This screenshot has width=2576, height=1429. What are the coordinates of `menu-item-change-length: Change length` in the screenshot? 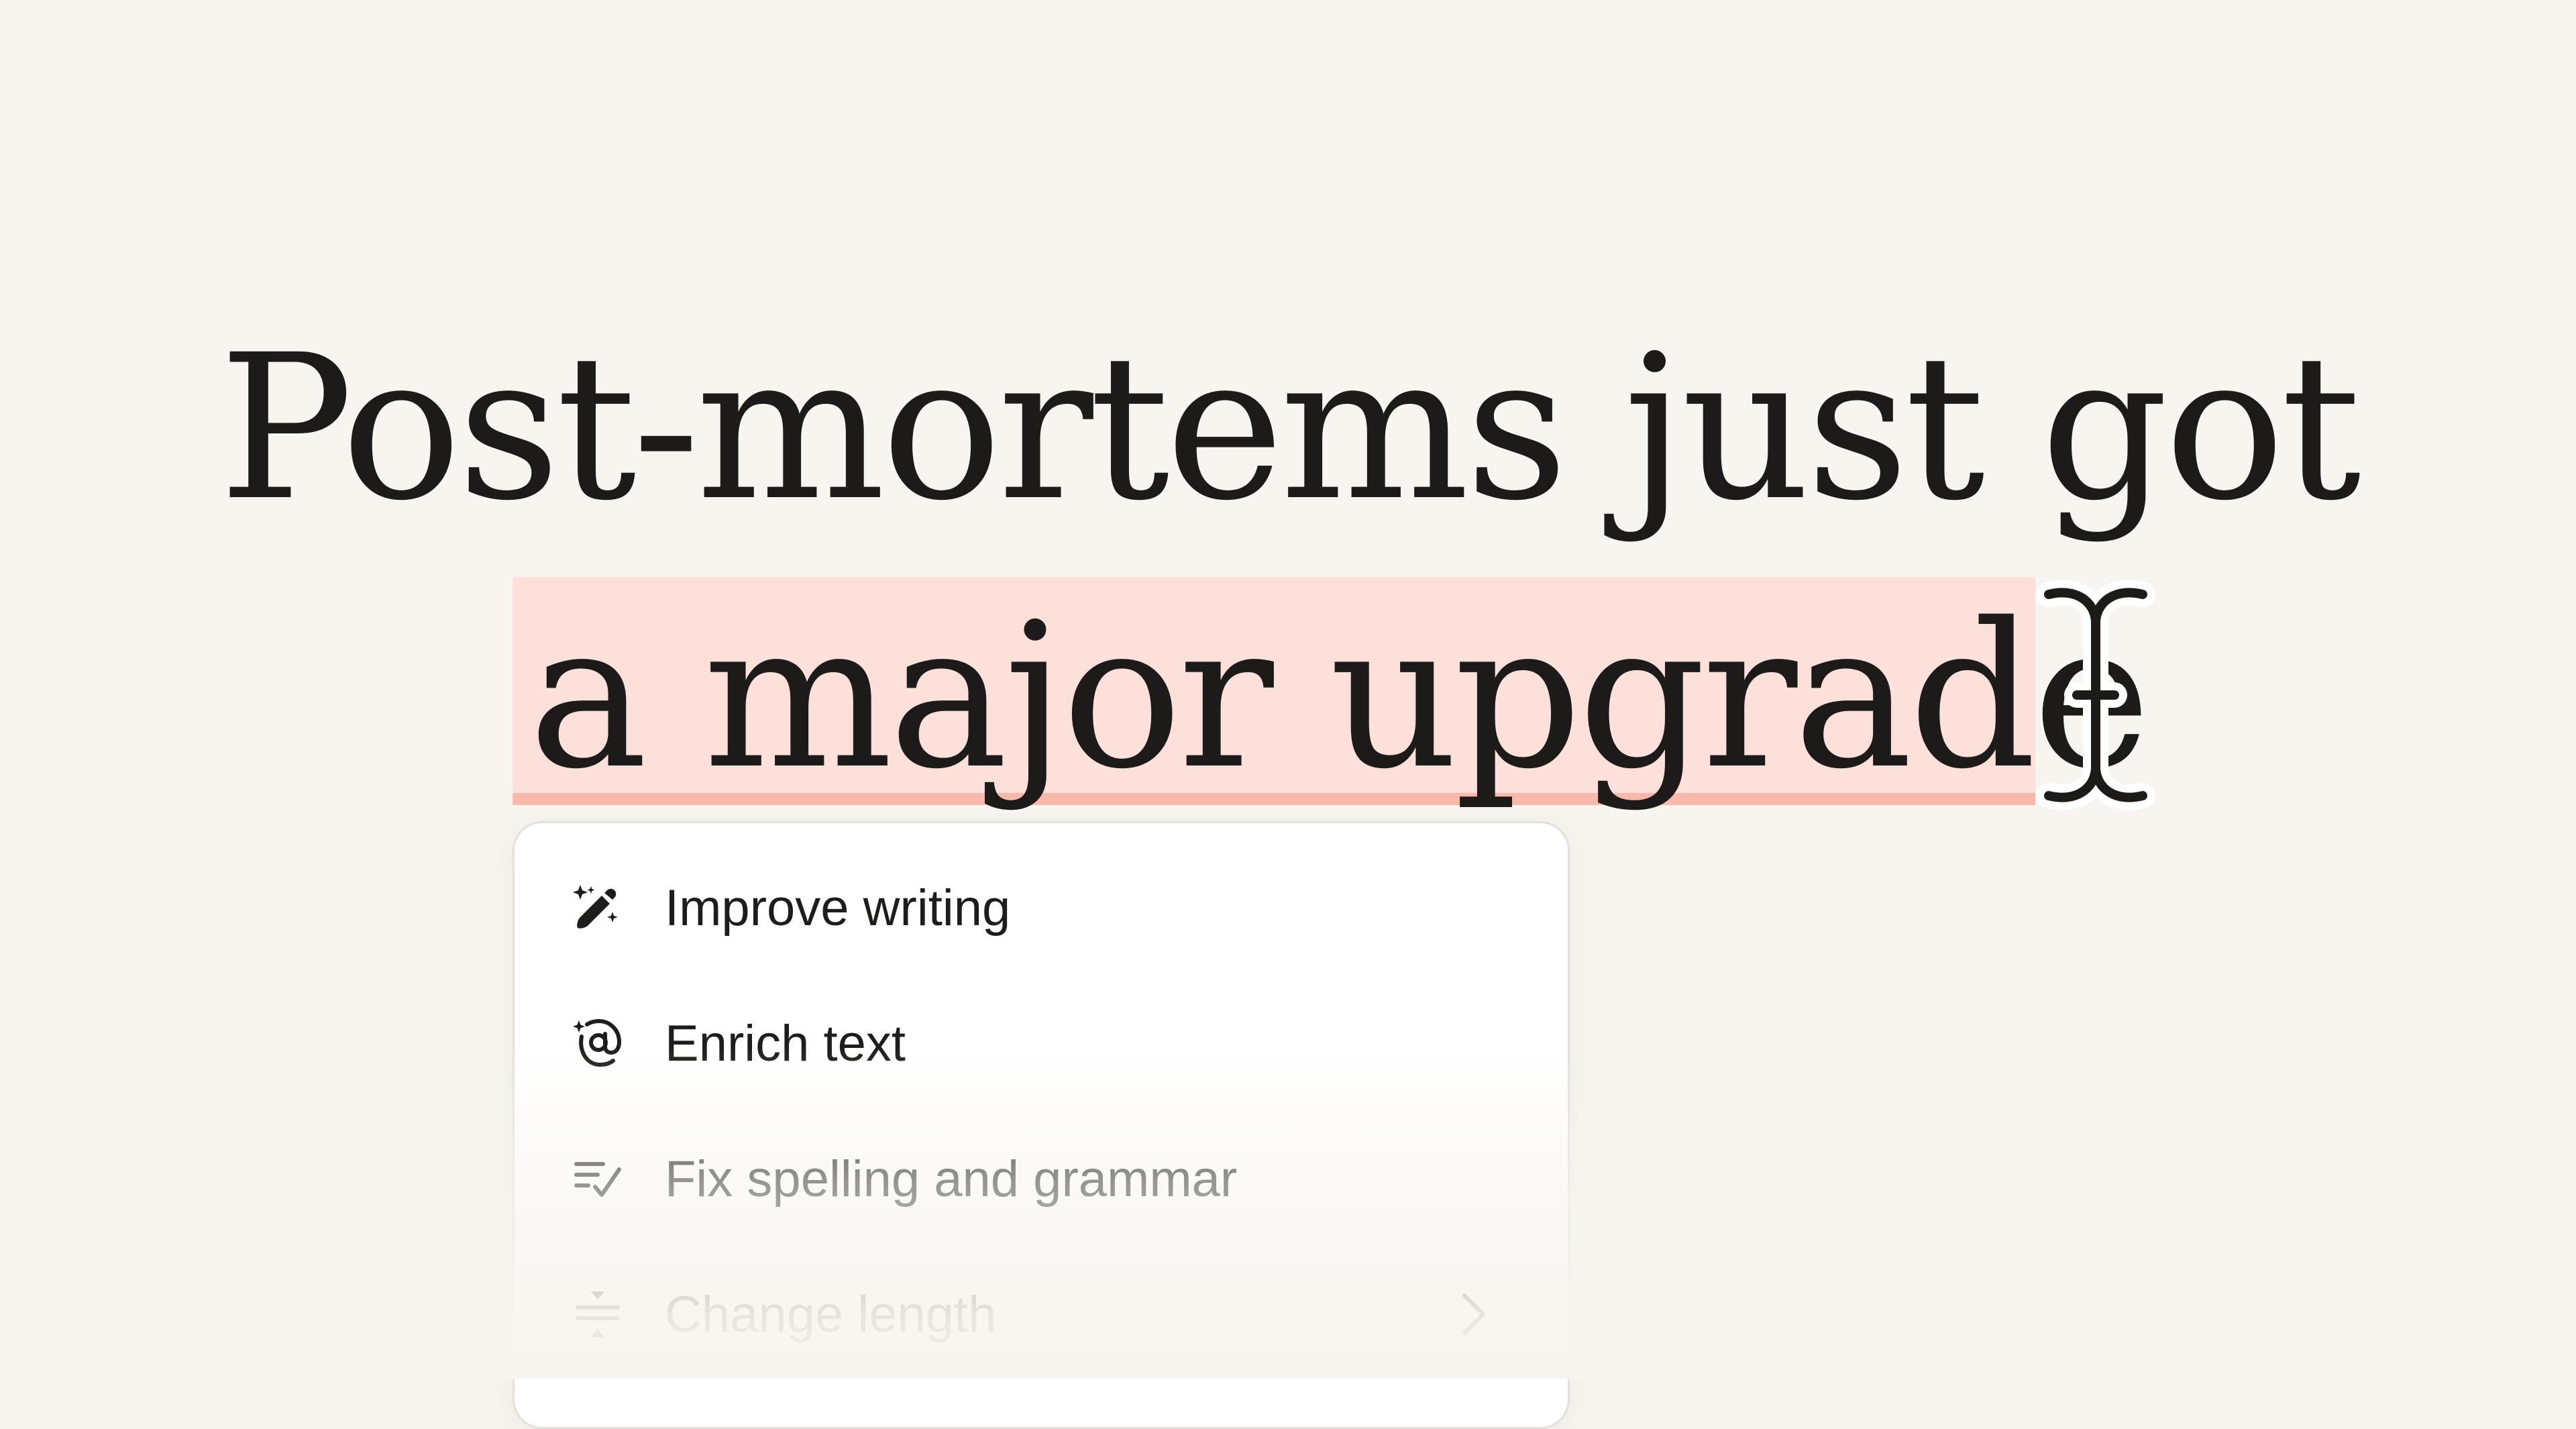 It's located at (1041, 1314).